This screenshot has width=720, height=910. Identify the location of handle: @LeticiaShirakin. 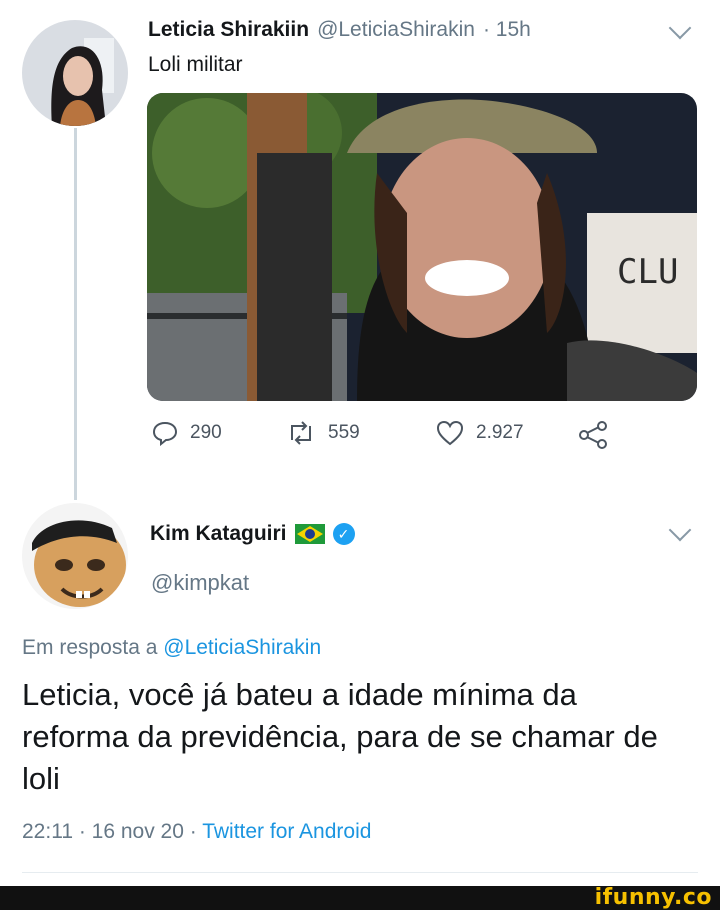
(396, 30).